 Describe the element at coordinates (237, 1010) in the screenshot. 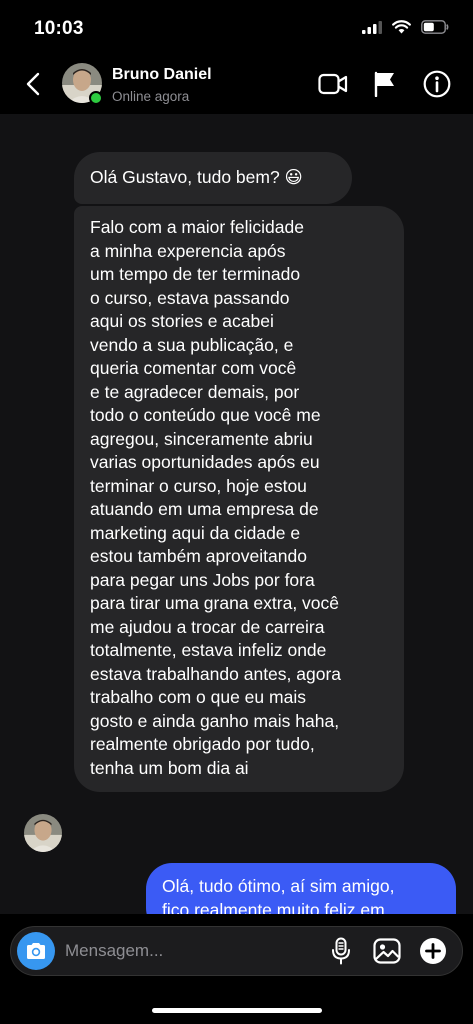

I see `home-indicator` at that location.